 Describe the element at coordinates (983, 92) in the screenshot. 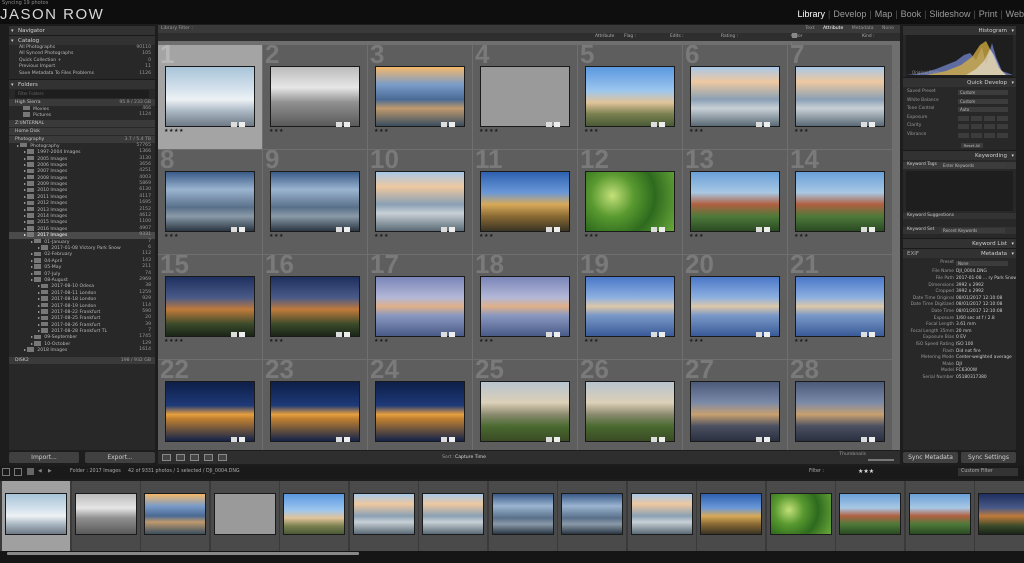

I see `quick-develop-select: Custom` at that location.